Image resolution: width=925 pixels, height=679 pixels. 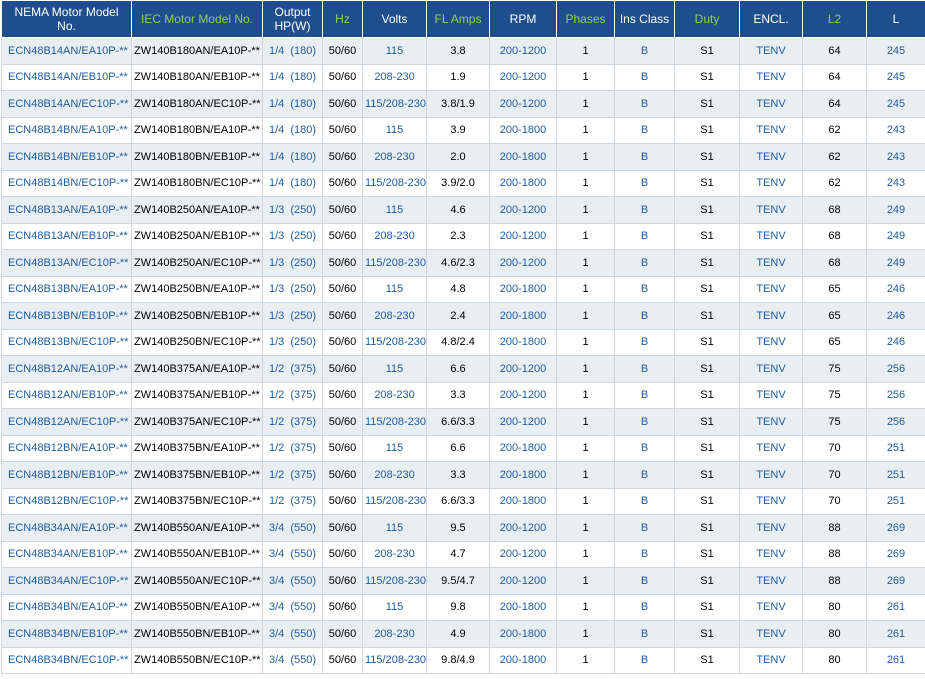 I want to click on cell-fl-amps: 3.8/1.9, so click(x=458, y=104).